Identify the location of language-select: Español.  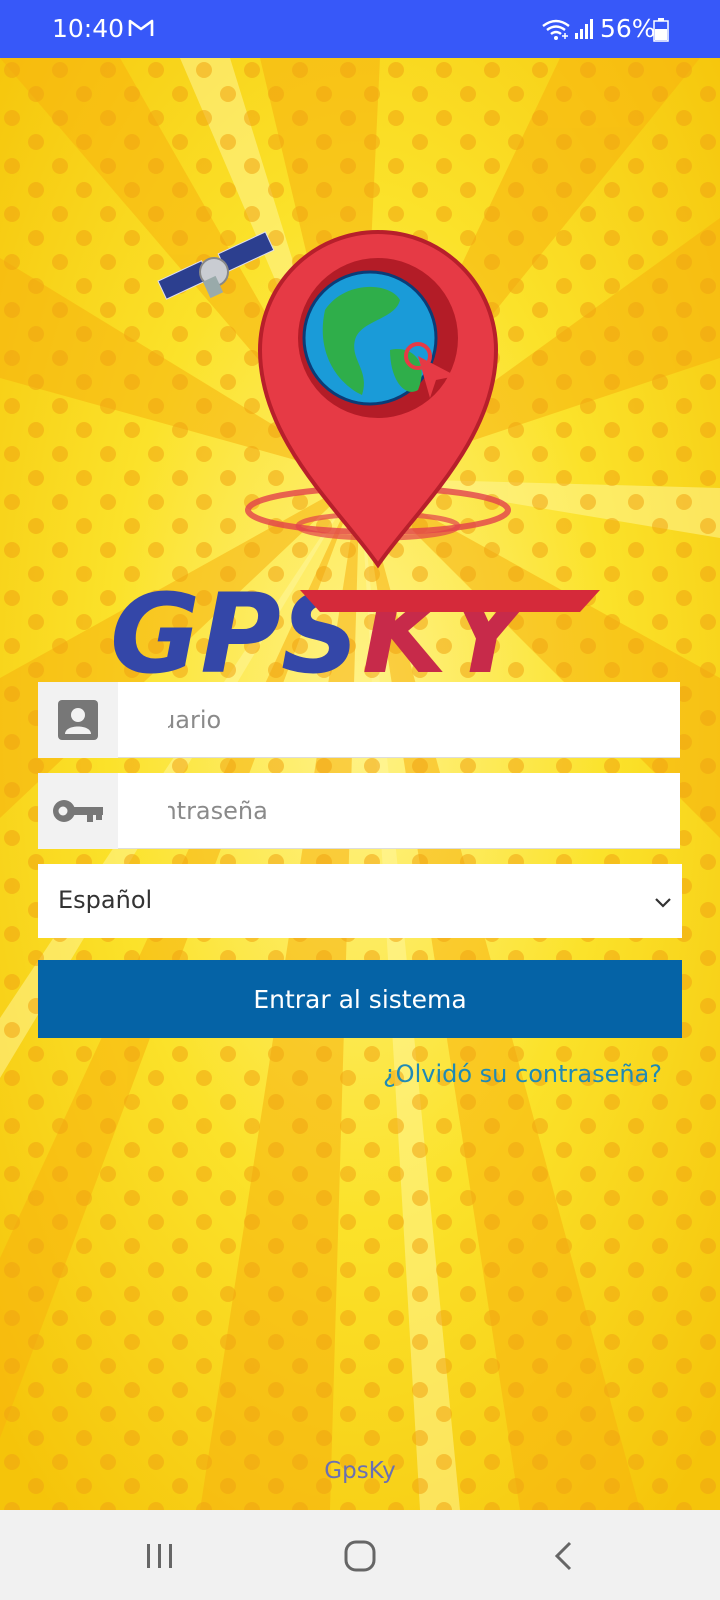
(360, 901).